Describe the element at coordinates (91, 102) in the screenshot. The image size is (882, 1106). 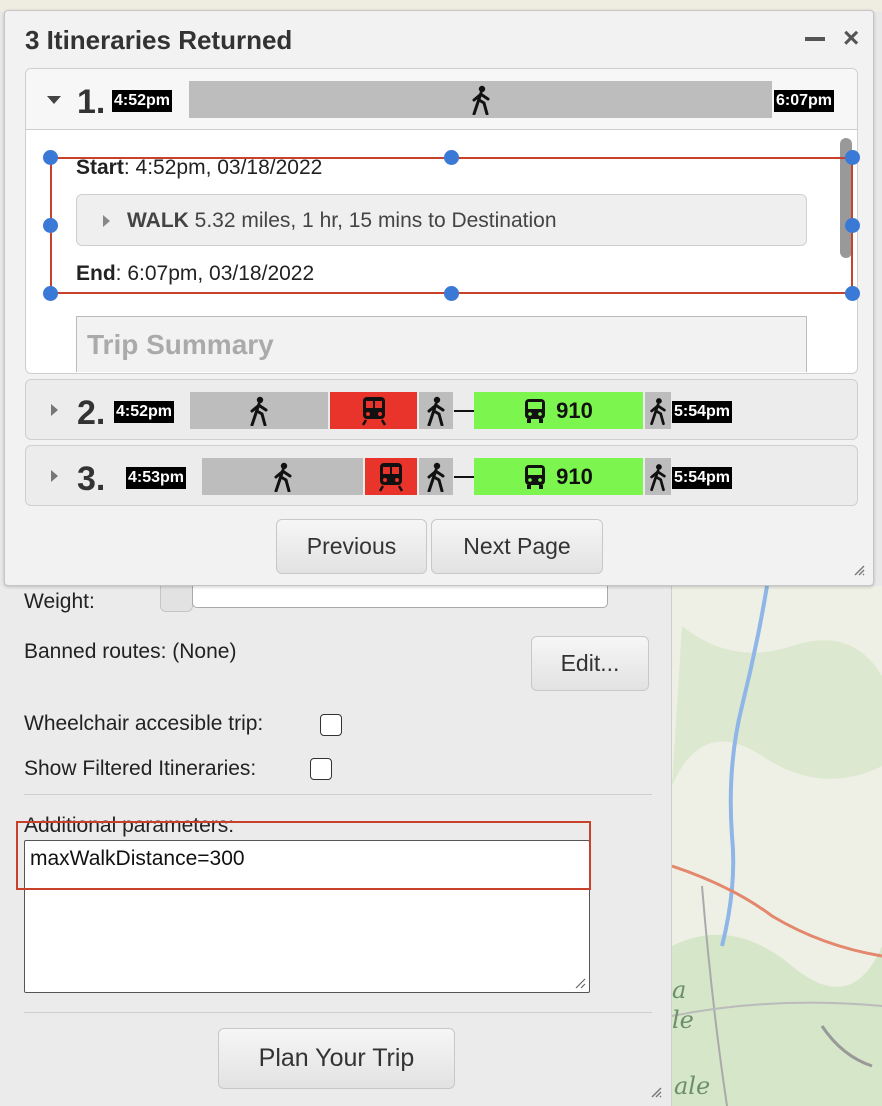
I see `itinerary-number: 1.` at that location.